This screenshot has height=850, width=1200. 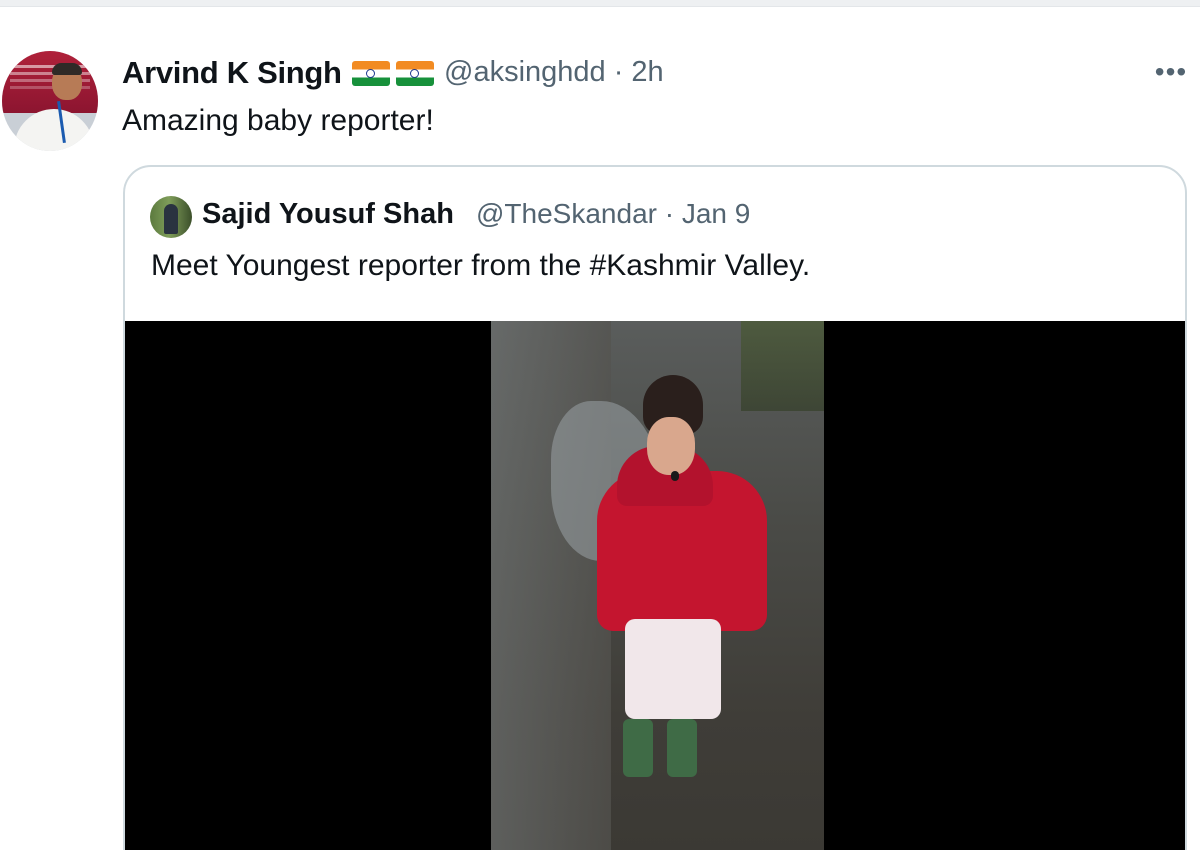 What do you see at coordinates (638, 748) in the screenshot?
I see `boot-left` at bounding box center [638, 748].